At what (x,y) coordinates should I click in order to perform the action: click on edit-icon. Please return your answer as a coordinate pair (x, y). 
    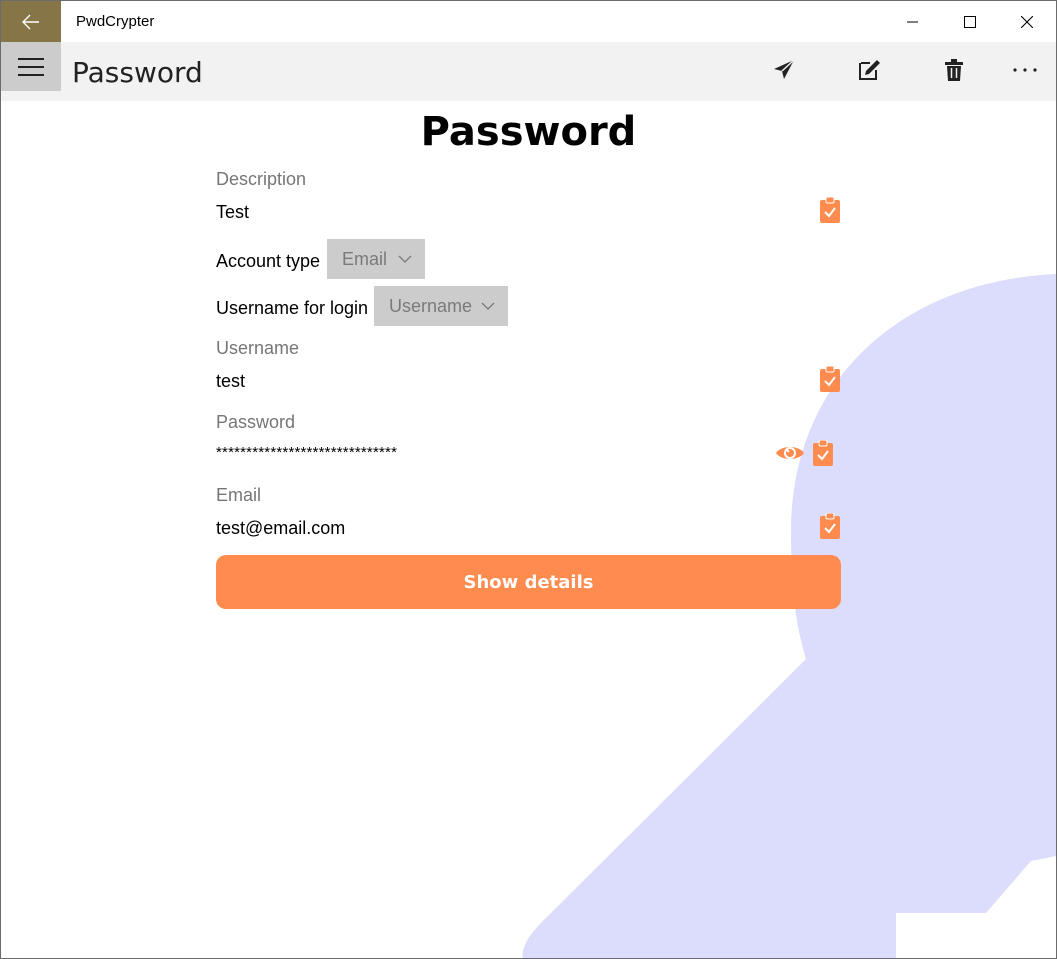
    Looking at the image, I should click on (869, 70).